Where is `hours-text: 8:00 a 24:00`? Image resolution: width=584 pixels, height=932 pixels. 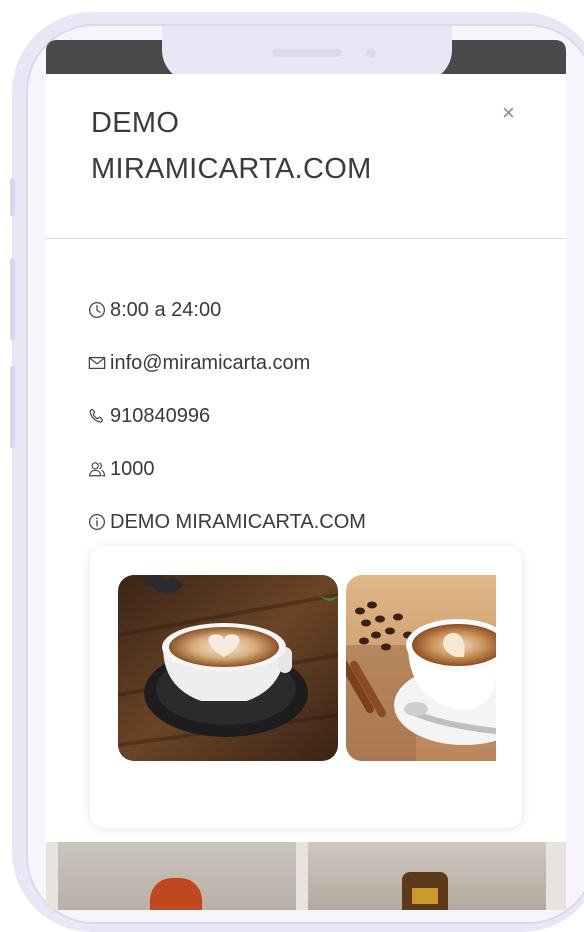
hours-text: 8:00 a 24:00 is located at coordinates (166, 309).